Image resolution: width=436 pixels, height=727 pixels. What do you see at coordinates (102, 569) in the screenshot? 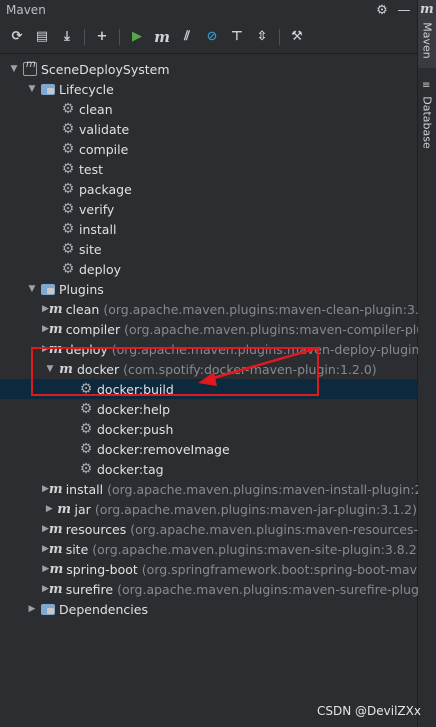
I see `tree-label: spring-boot` at bounding box center [102, 569].